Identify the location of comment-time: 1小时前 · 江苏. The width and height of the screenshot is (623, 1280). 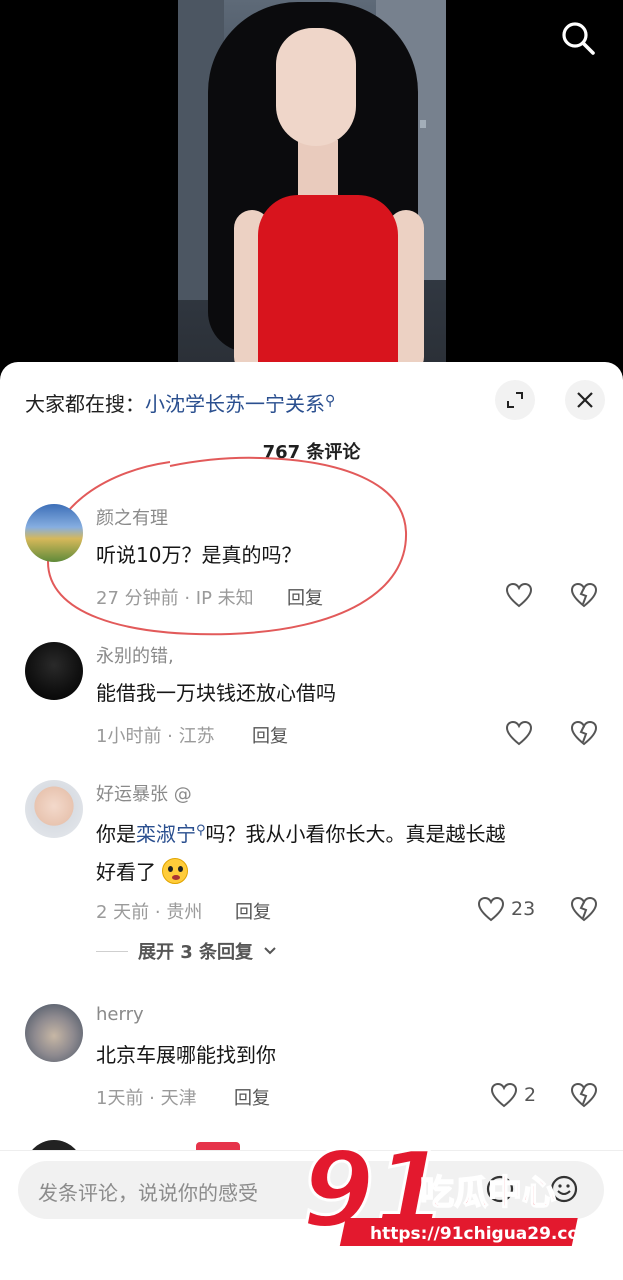
(155, 736).